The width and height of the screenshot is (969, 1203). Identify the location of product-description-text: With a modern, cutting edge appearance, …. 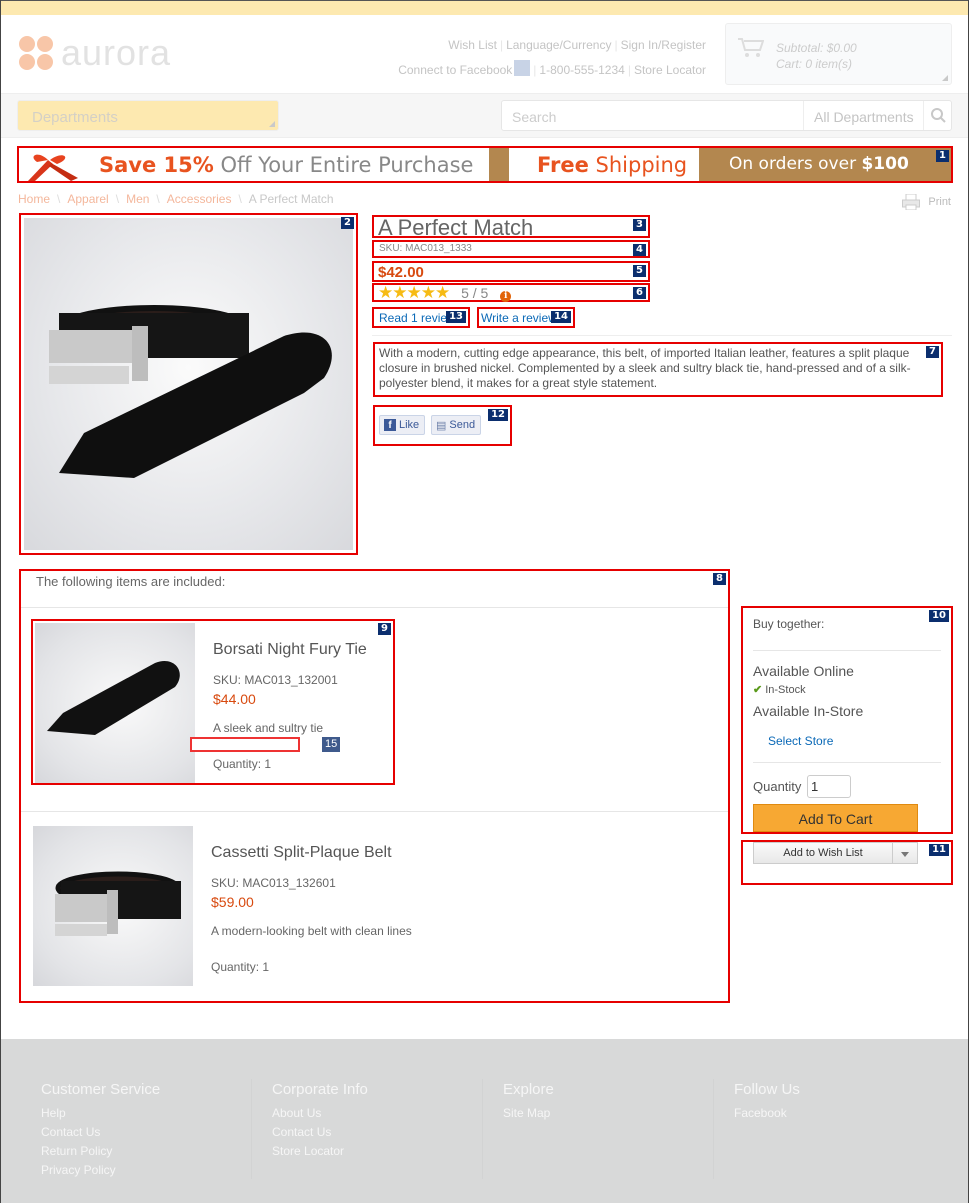
(645, 368).